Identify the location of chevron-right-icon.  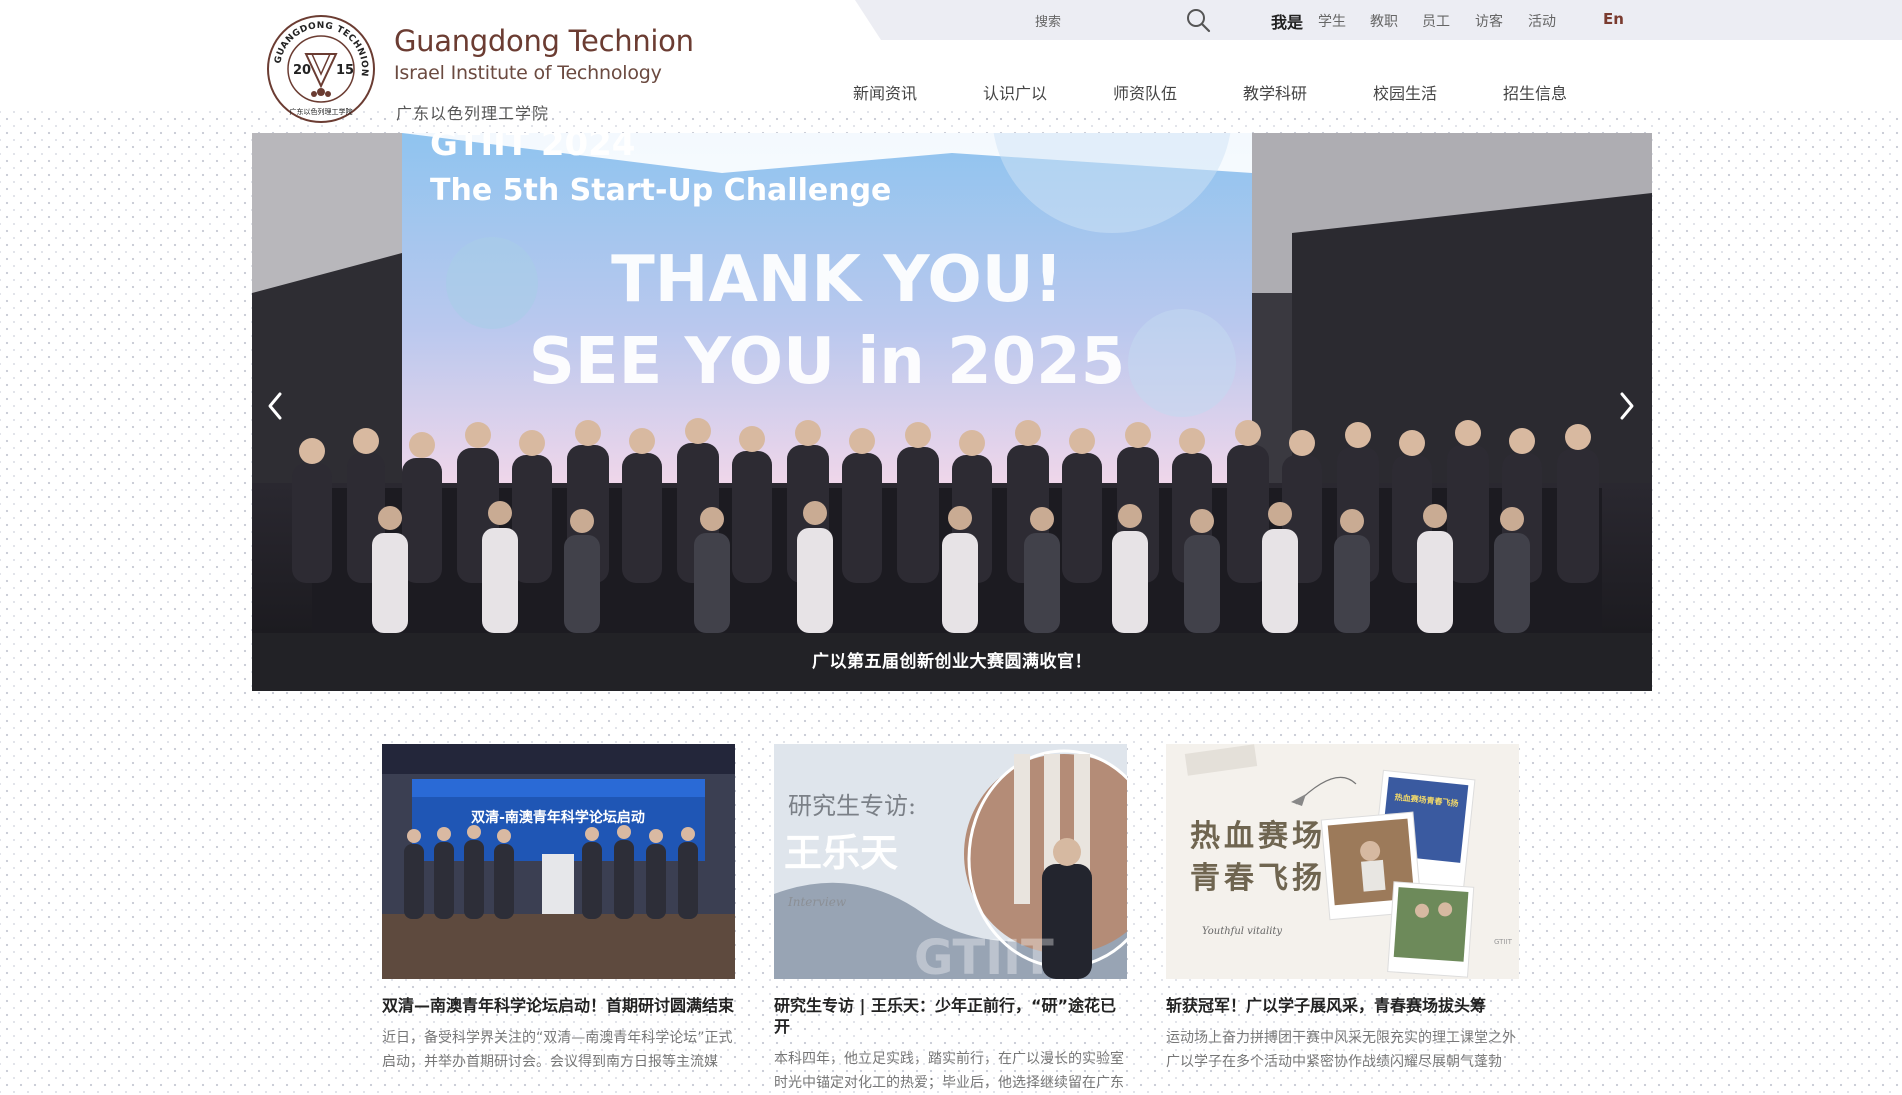
(1627, 406).